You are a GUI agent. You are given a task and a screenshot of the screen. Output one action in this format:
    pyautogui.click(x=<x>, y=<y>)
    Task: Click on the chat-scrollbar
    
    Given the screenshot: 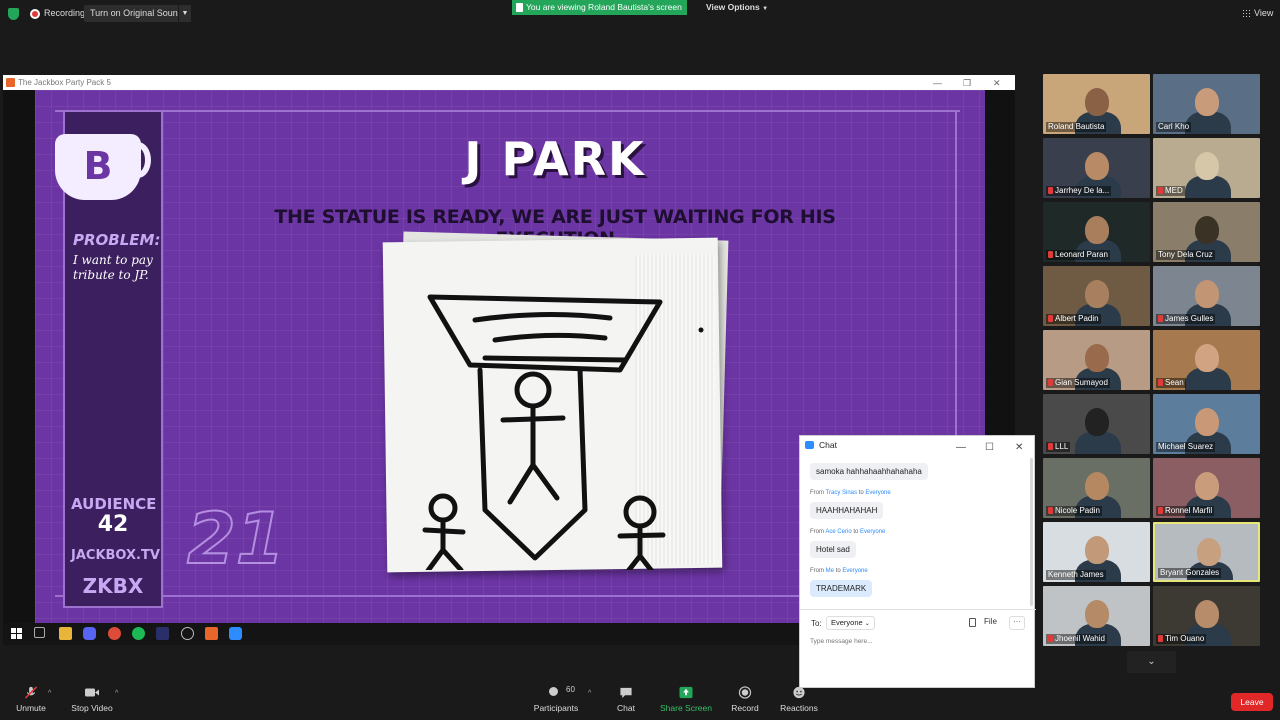 What is the action you would take?
    pyautogui.click(x=1031, y=532)
    